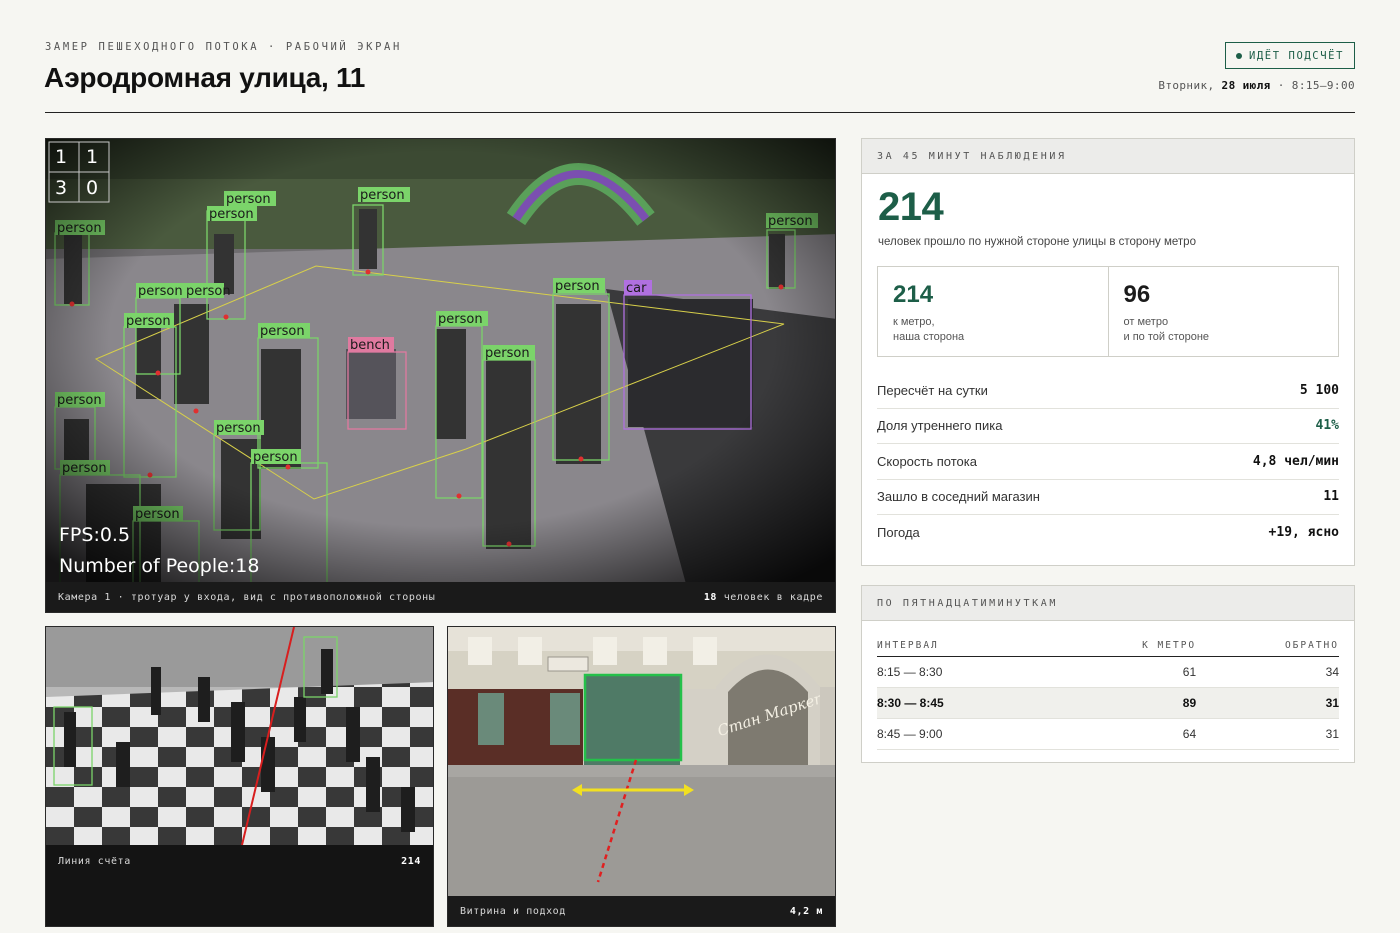 Image resolution: width=1400 pixels, height=933 pixels. What do you see at coordinates (965, 672) in the screenshot?
I see `interval-cell: 8:15 — 8:30` at bounding box center [965, 672].